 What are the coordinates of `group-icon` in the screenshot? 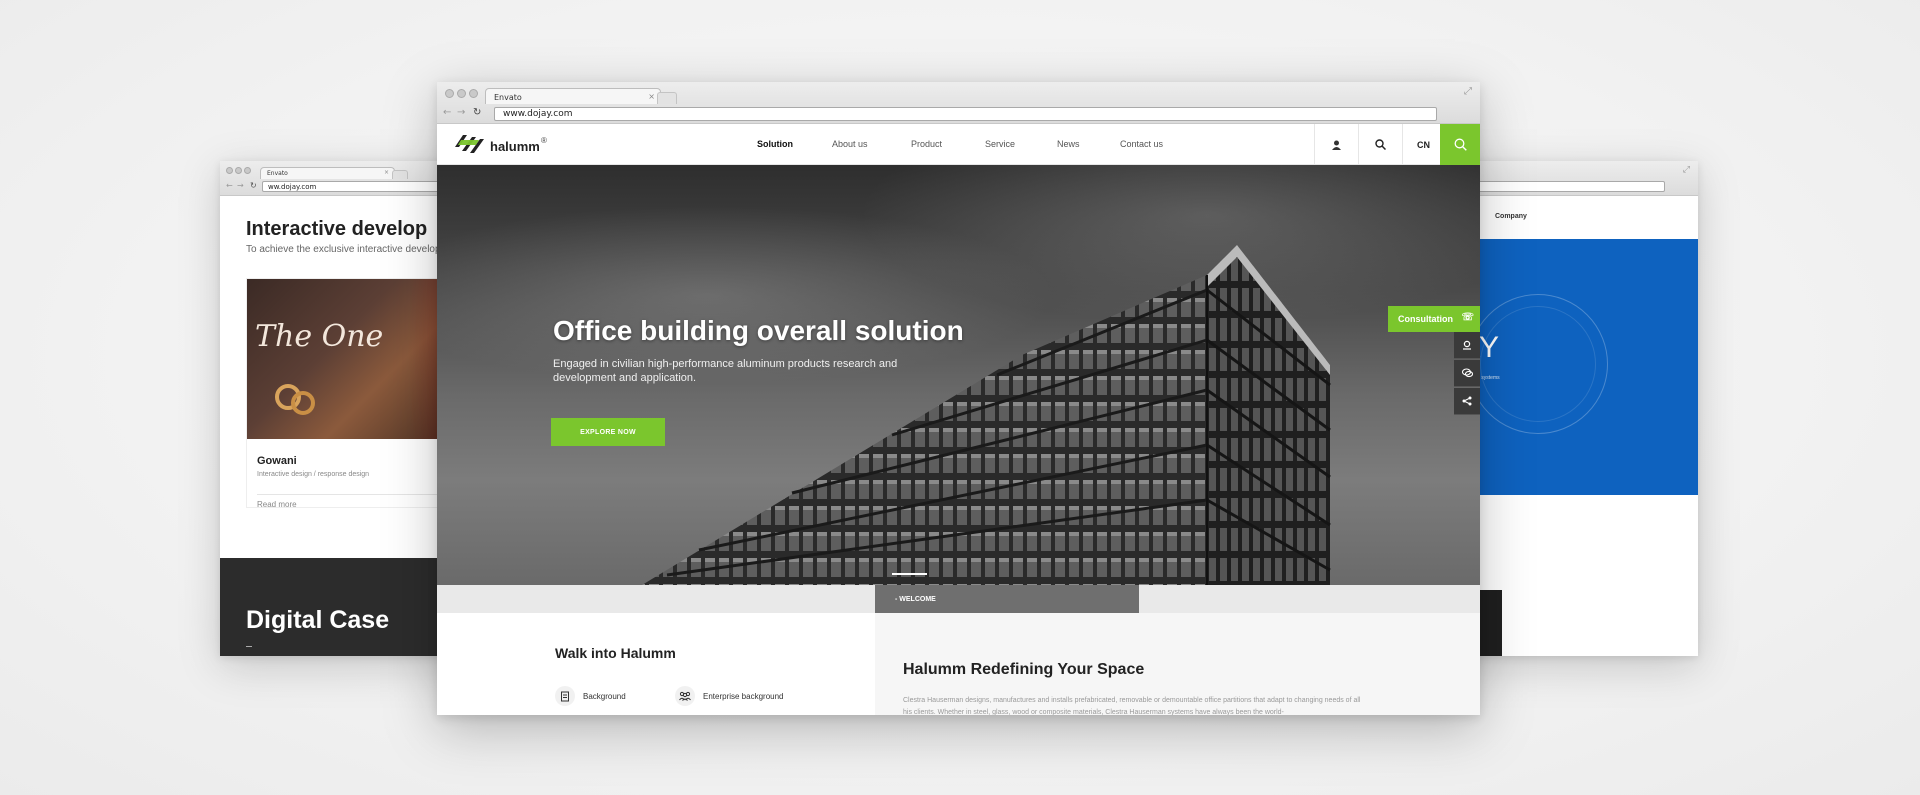 It's located at (685, 696).